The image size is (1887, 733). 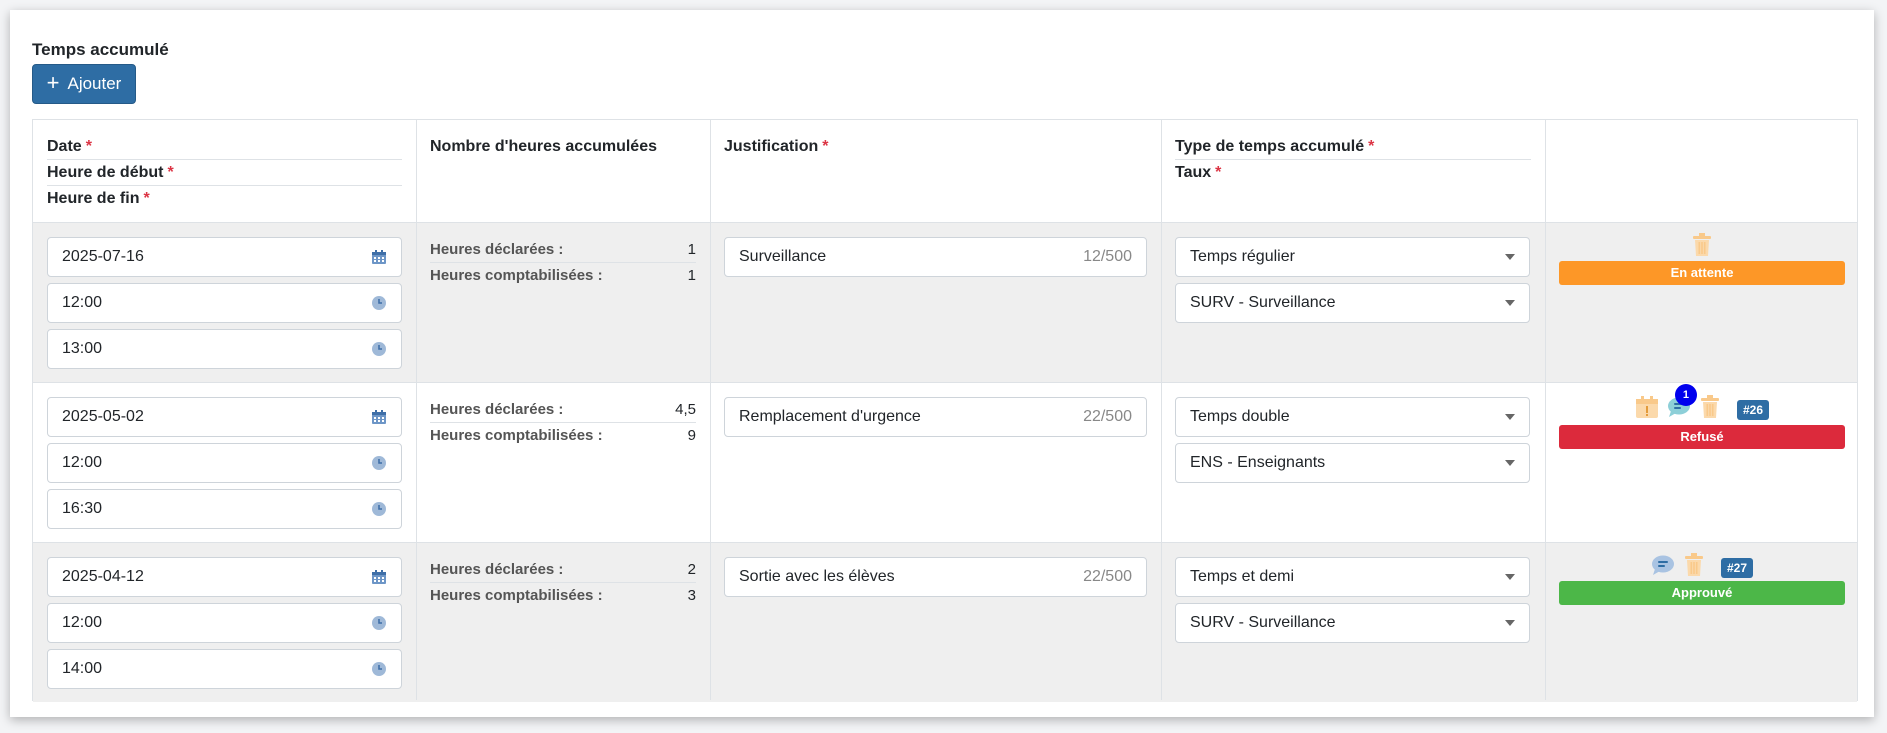 What do you see at coordinates (1702, 273) in the screenshot?
I see `status-badge: En attente` at bounding box center [1702, 273].